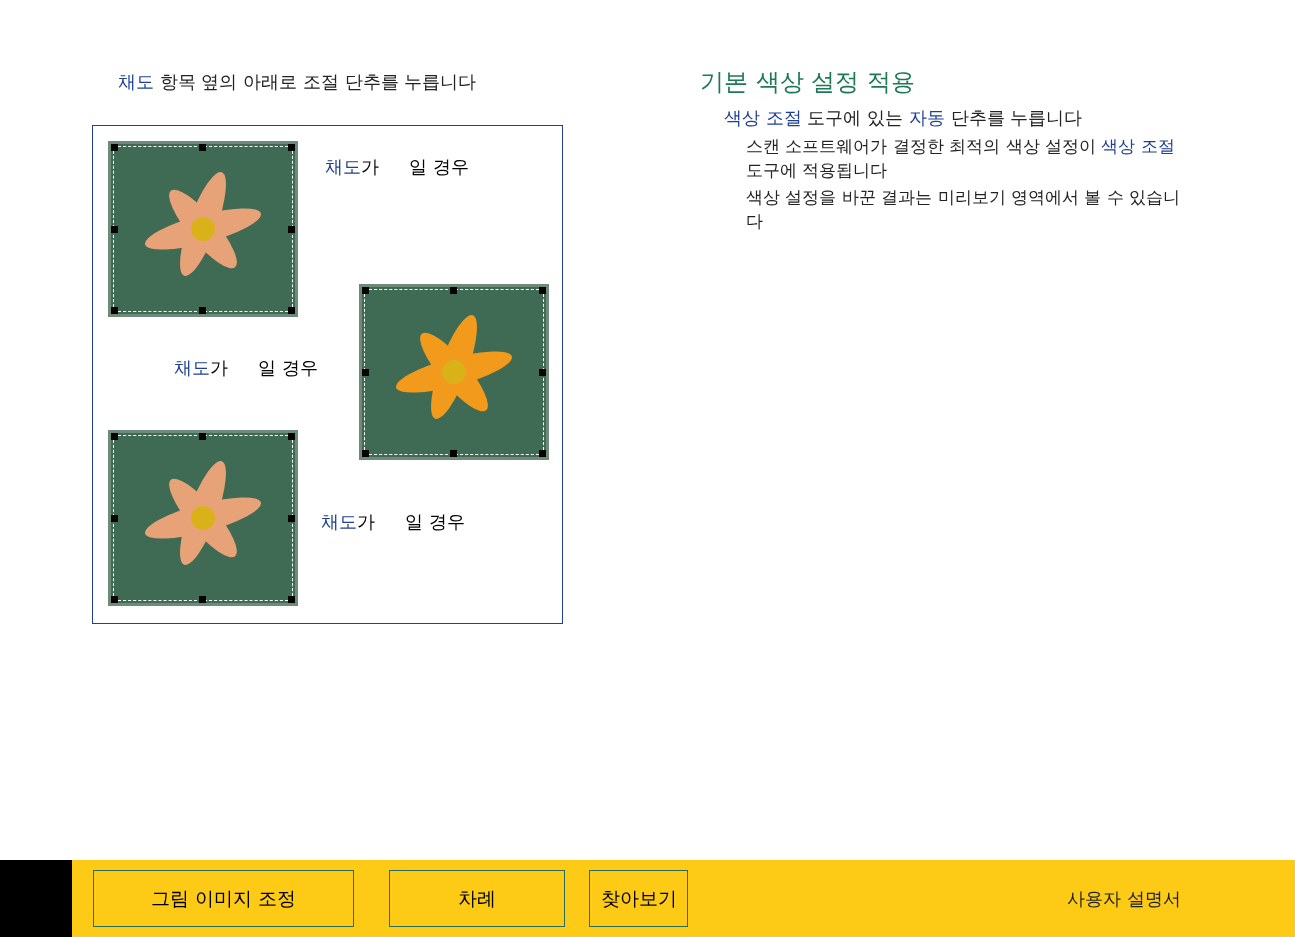 The image size is (1295, 937). Describe the element at coordinates (903, 118) in the screenshot. I see `instruction-text: 색상 조절 도구에 있는 자동 단추를 누릅니다` at that location.